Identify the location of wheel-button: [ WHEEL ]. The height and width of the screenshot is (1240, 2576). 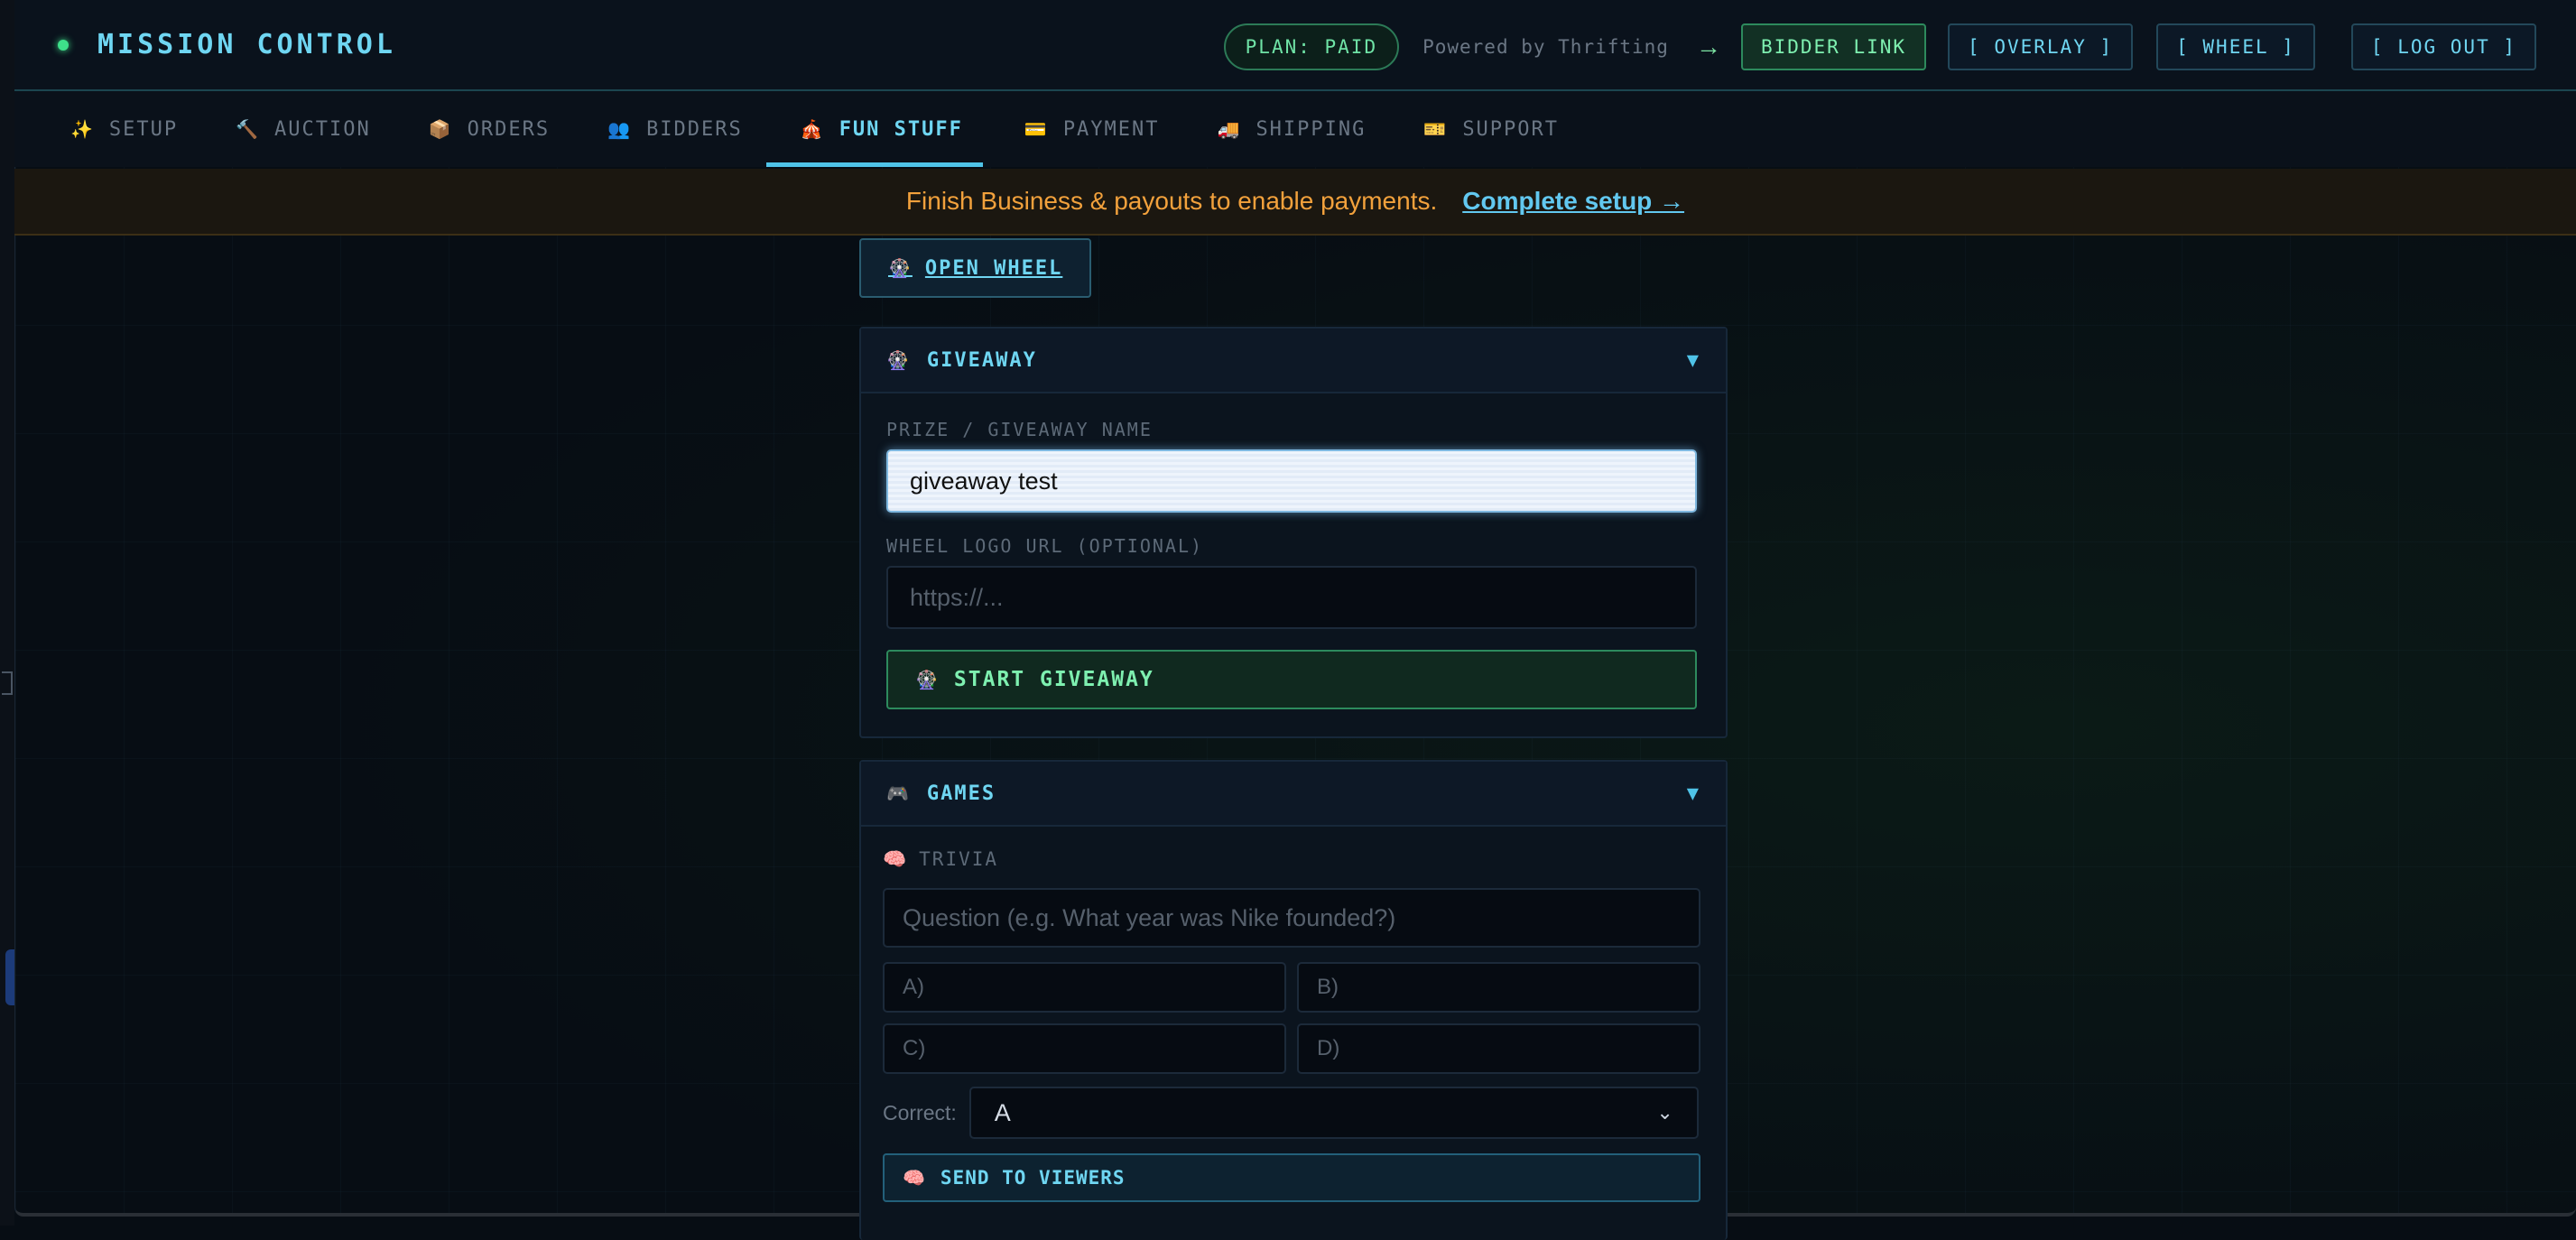
(2235, 46).